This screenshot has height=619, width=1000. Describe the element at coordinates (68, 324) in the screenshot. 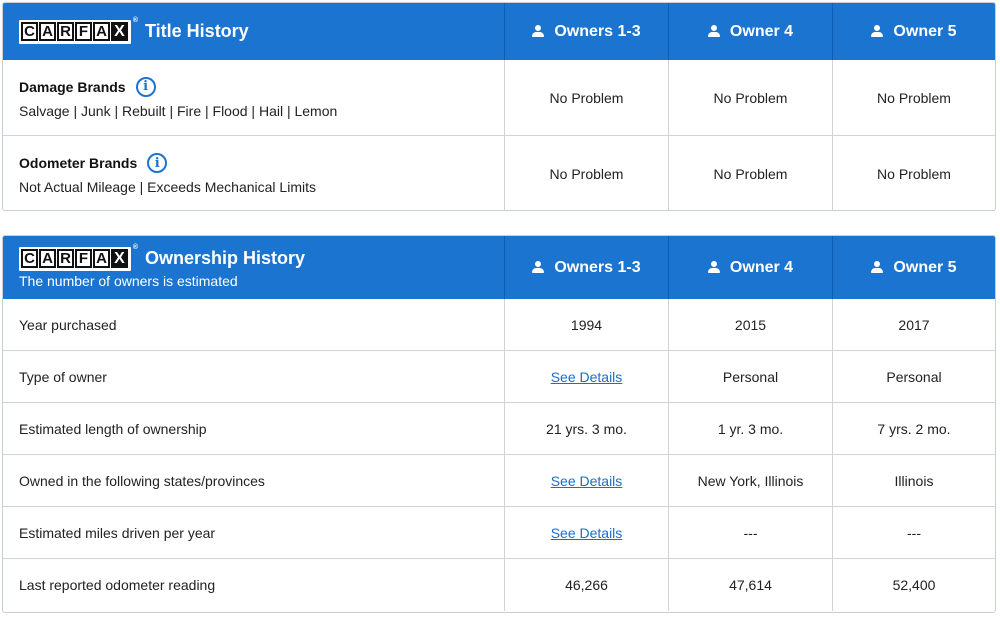

I see `row-label: Year purchased` at that location.